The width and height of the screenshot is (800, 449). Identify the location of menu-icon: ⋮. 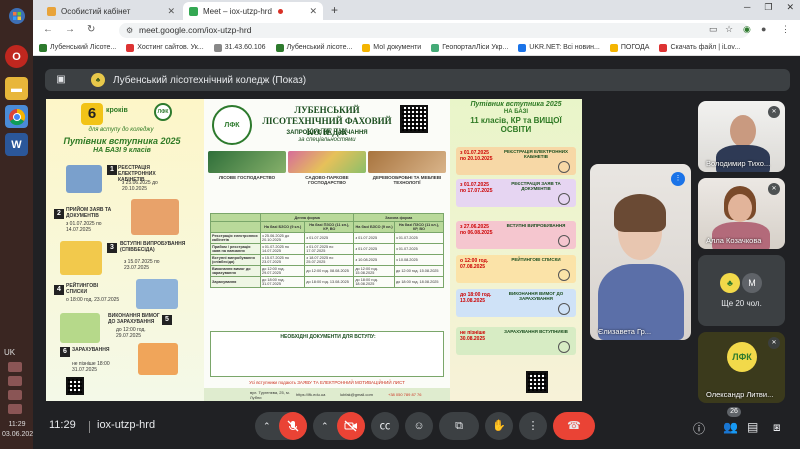
(785, 29).